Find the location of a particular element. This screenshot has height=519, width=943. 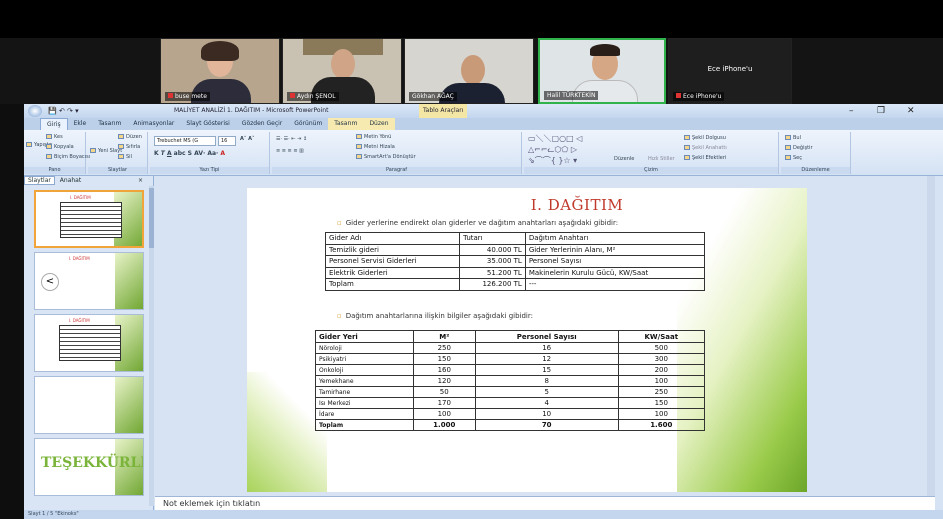

slide-thumbnail-5: 5 TEŞEKKÜRLER is located at coordinates (89, 467).